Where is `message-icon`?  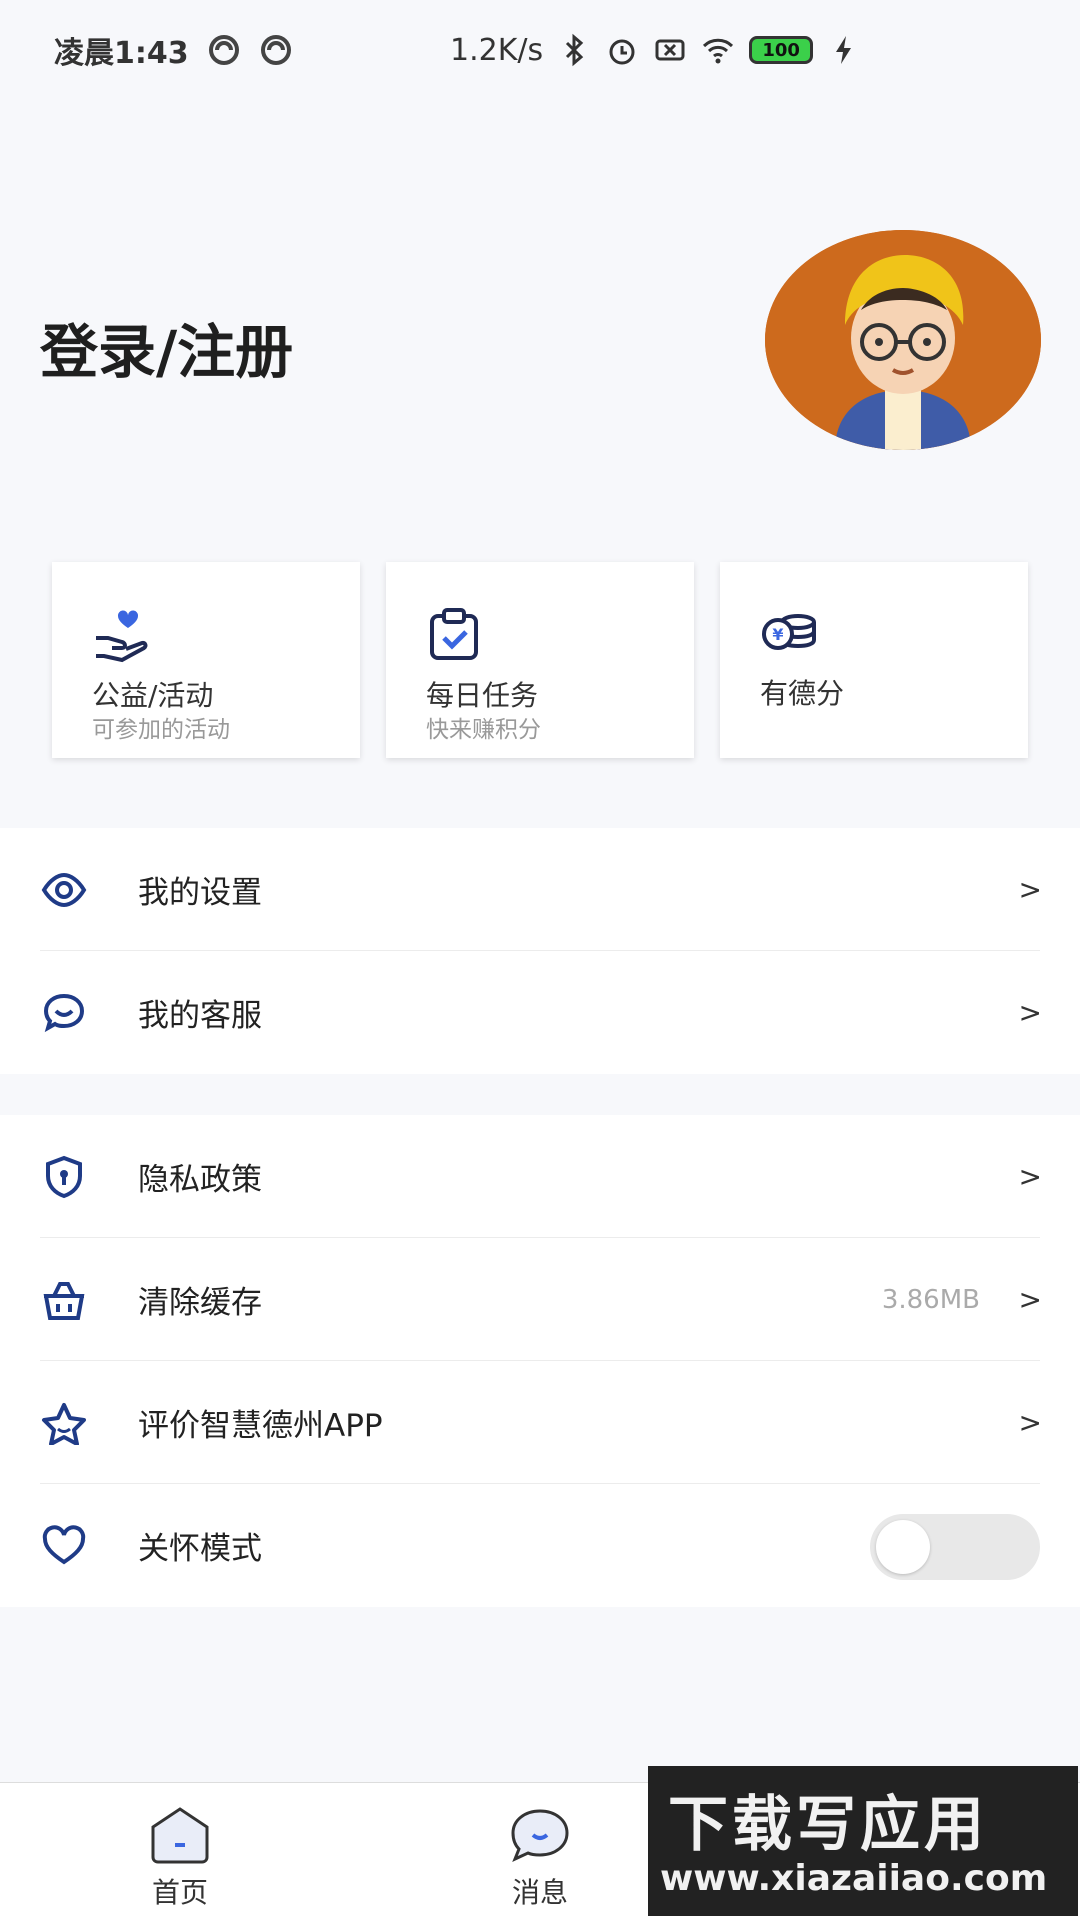 message-icon is located at coordinates (540, 1835).